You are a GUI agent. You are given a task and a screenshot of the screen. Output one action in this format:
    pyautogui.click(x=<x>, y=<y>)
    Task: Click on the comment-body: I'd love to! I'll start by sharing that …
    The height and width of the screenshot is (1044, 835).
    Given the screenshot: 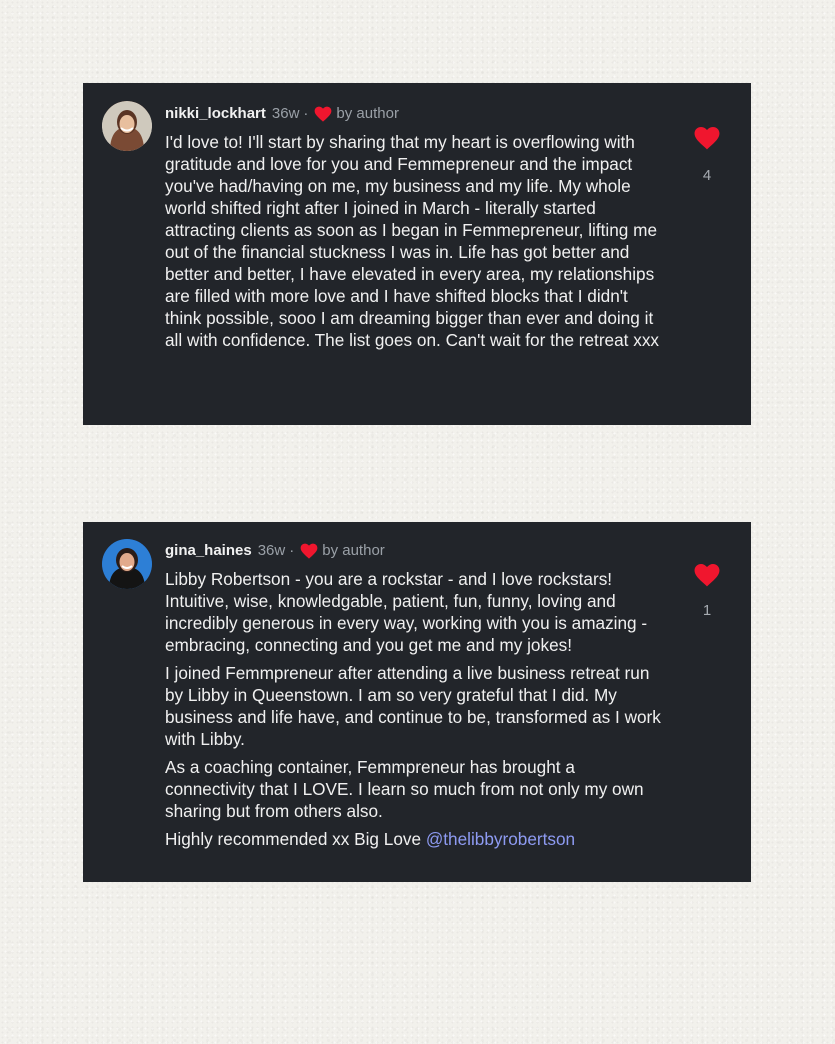 What is the action you would take?
    pyautogui.click(x=415, y=244)
    